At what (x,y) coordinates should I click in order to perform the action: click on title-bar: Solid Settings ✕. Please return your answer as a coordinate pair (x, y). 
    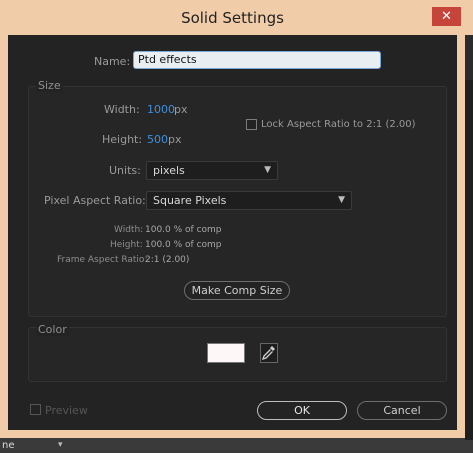
    Looking at the image, I should click on (232, 17).